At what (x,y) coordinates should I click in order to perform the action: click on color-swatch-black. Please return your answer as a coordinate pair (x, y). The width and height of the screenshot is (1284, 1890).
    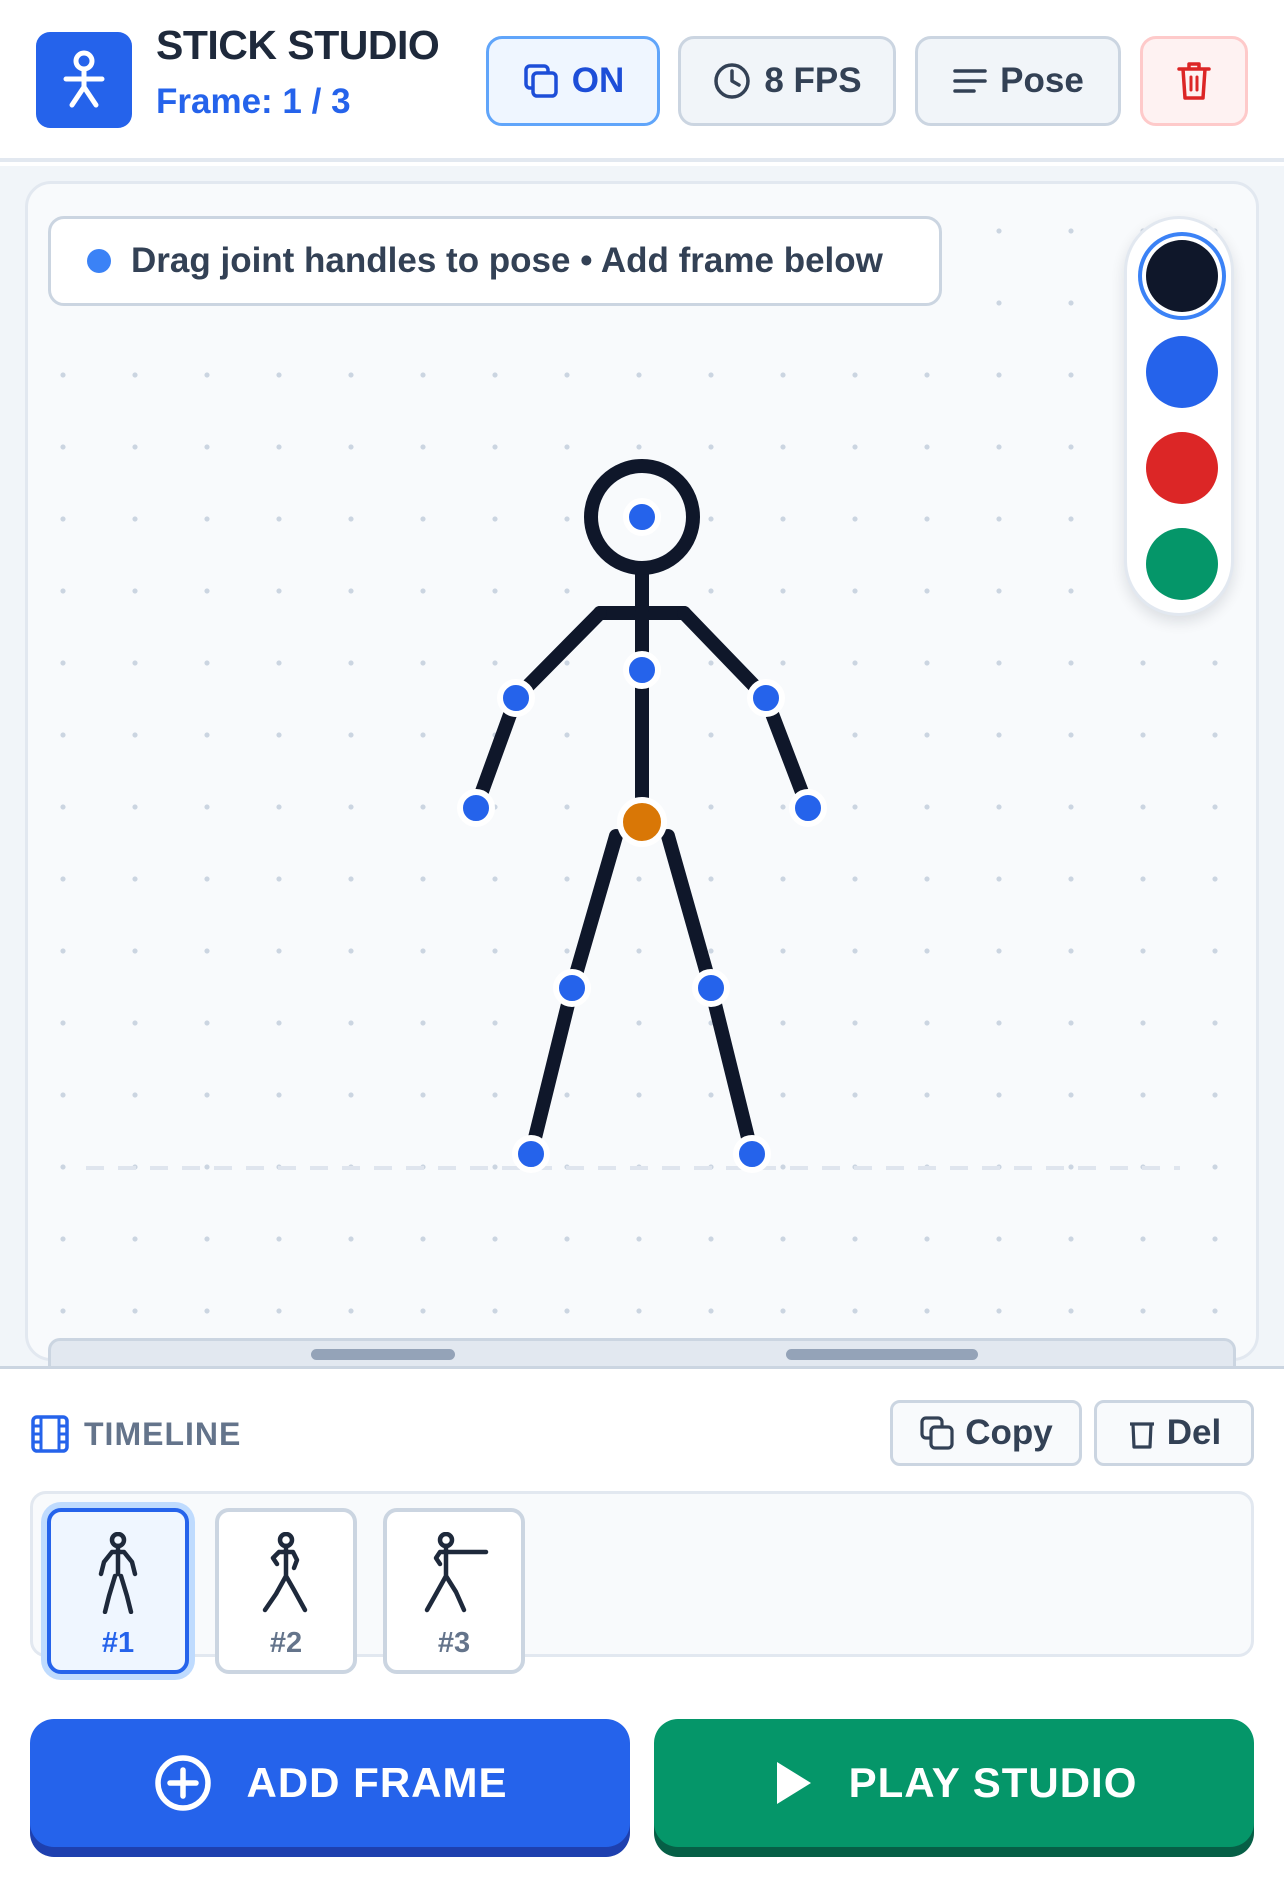
    Looking at the image, I should click on (1182, 276).